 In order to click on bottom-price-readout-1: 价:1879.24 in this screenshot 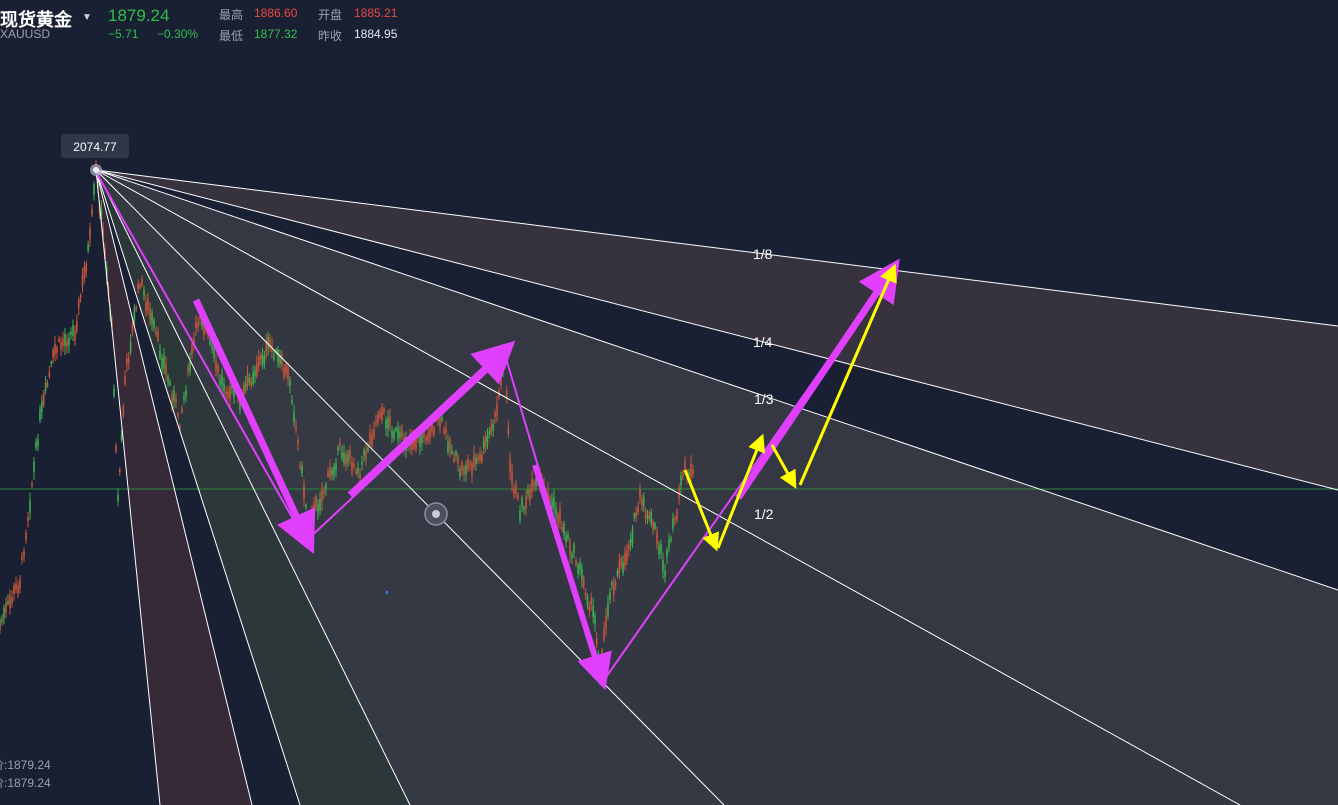, I will do `click(25, 765)`.